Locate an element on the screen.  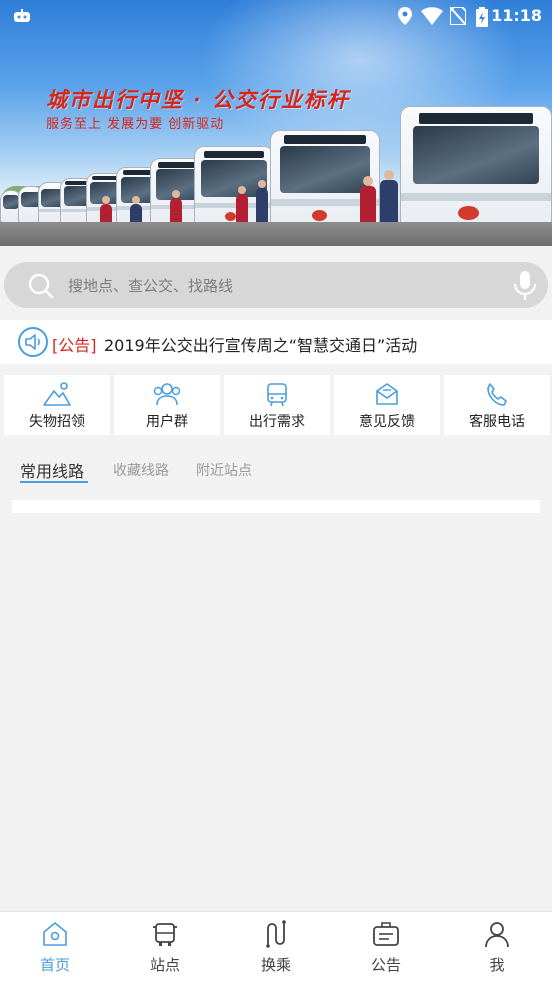
banner-sub-slogan: 服务至上 发展为要 创新驱动 is located at coordinates (135, 124).